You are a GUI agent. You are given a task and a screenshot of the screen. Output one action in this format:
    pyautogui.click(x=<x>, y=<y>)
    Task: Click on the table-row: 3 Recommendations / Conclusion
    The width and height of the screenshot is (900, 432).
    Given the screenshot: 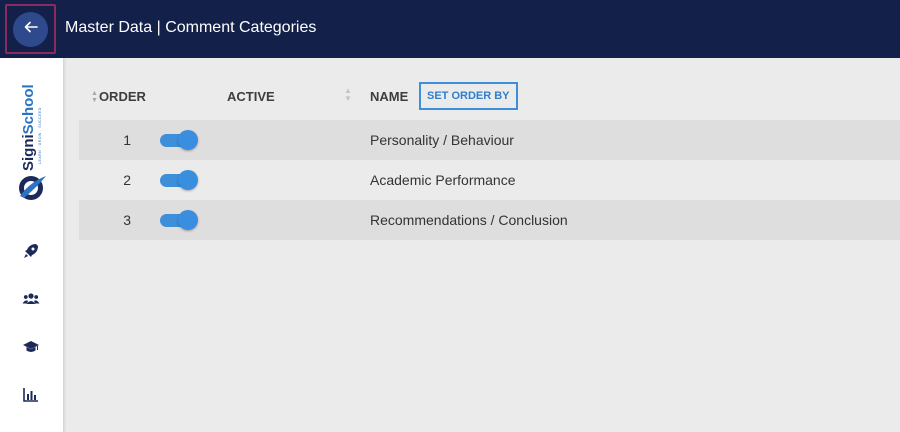 What is the action you would take?
    pyautogui.click(x=489, y=220)
    